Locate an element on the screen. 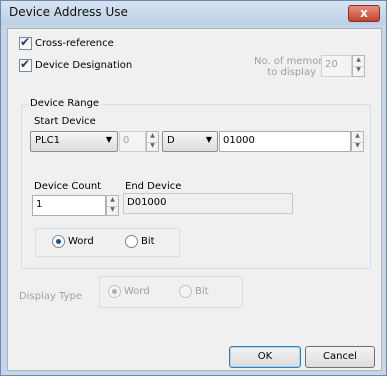  end-device-label: End Device is located at coordinates (153, 186).